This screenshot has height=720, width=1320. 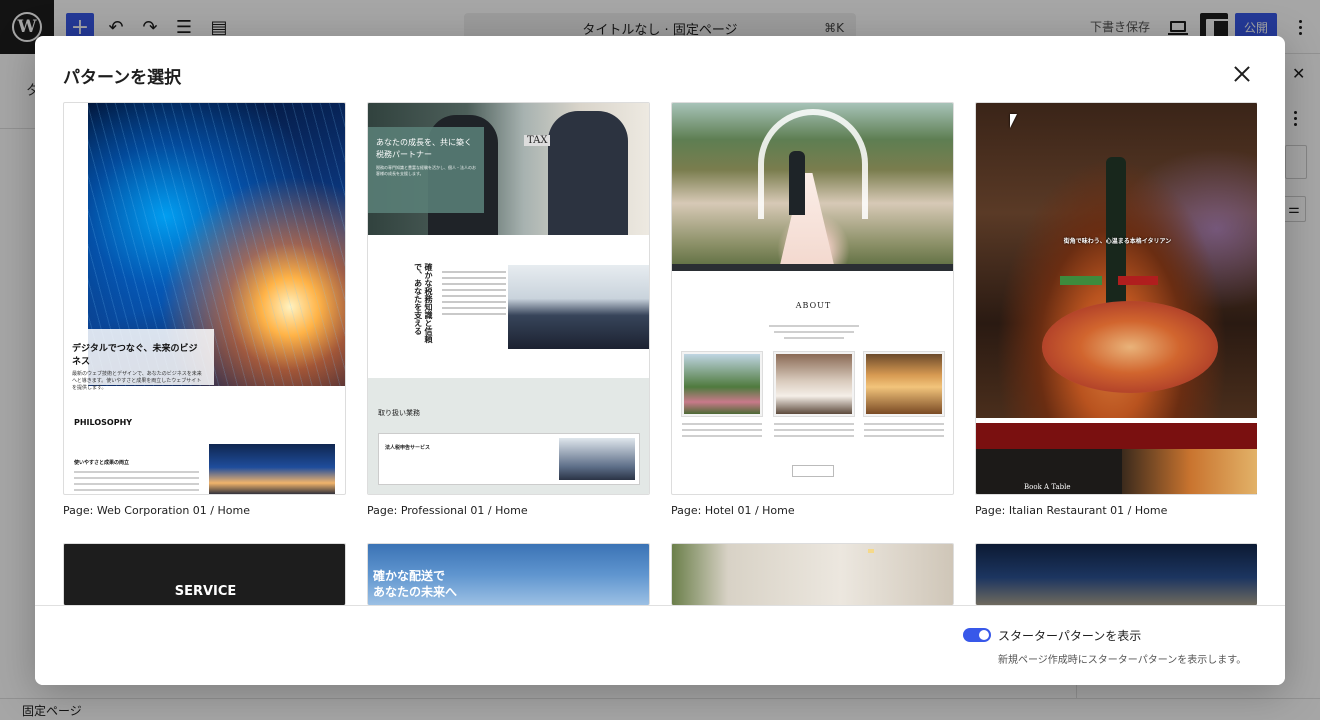 I want to click on nav-band, so click(x=812, y=267).